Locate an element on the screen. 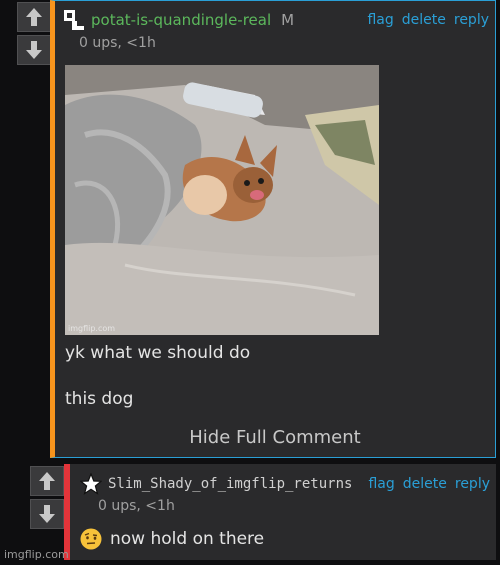 This screenshot has height=565, width=500. comment-text: now hold on there is located at coordinates (187, 539).